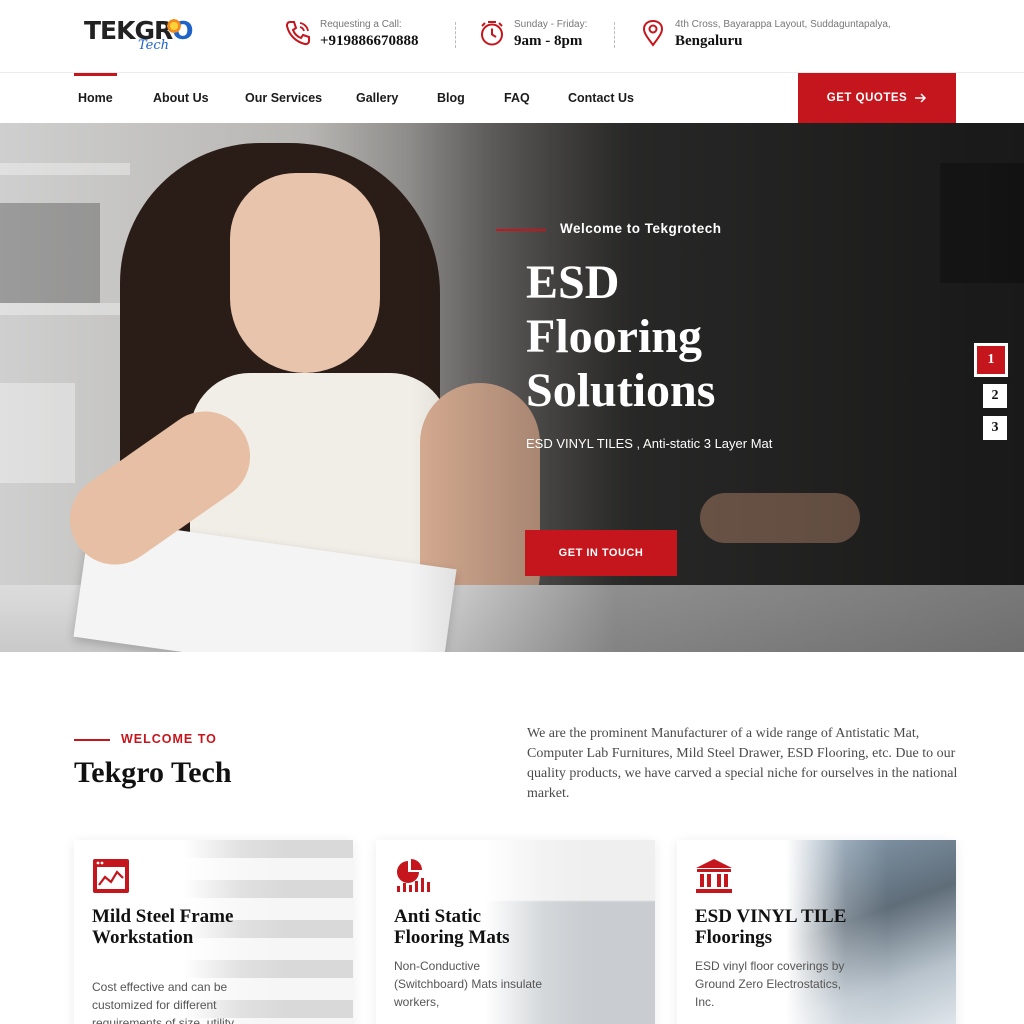 The width and height of the screenshot is (1024, 1024). What do you see at coordinates (621, 336) in the screenshot?
I see `hero-title: ESD Flooring Solutions` at bounding box center [621, 336].